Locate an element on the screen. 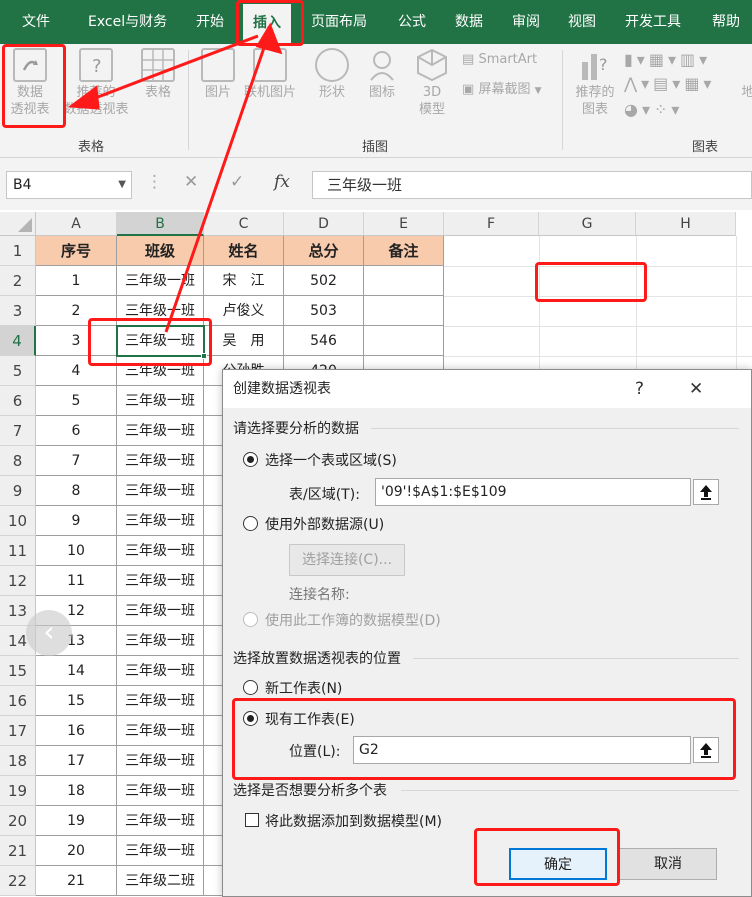  arrowhead-up-icon is located at coordinates (269, 38).